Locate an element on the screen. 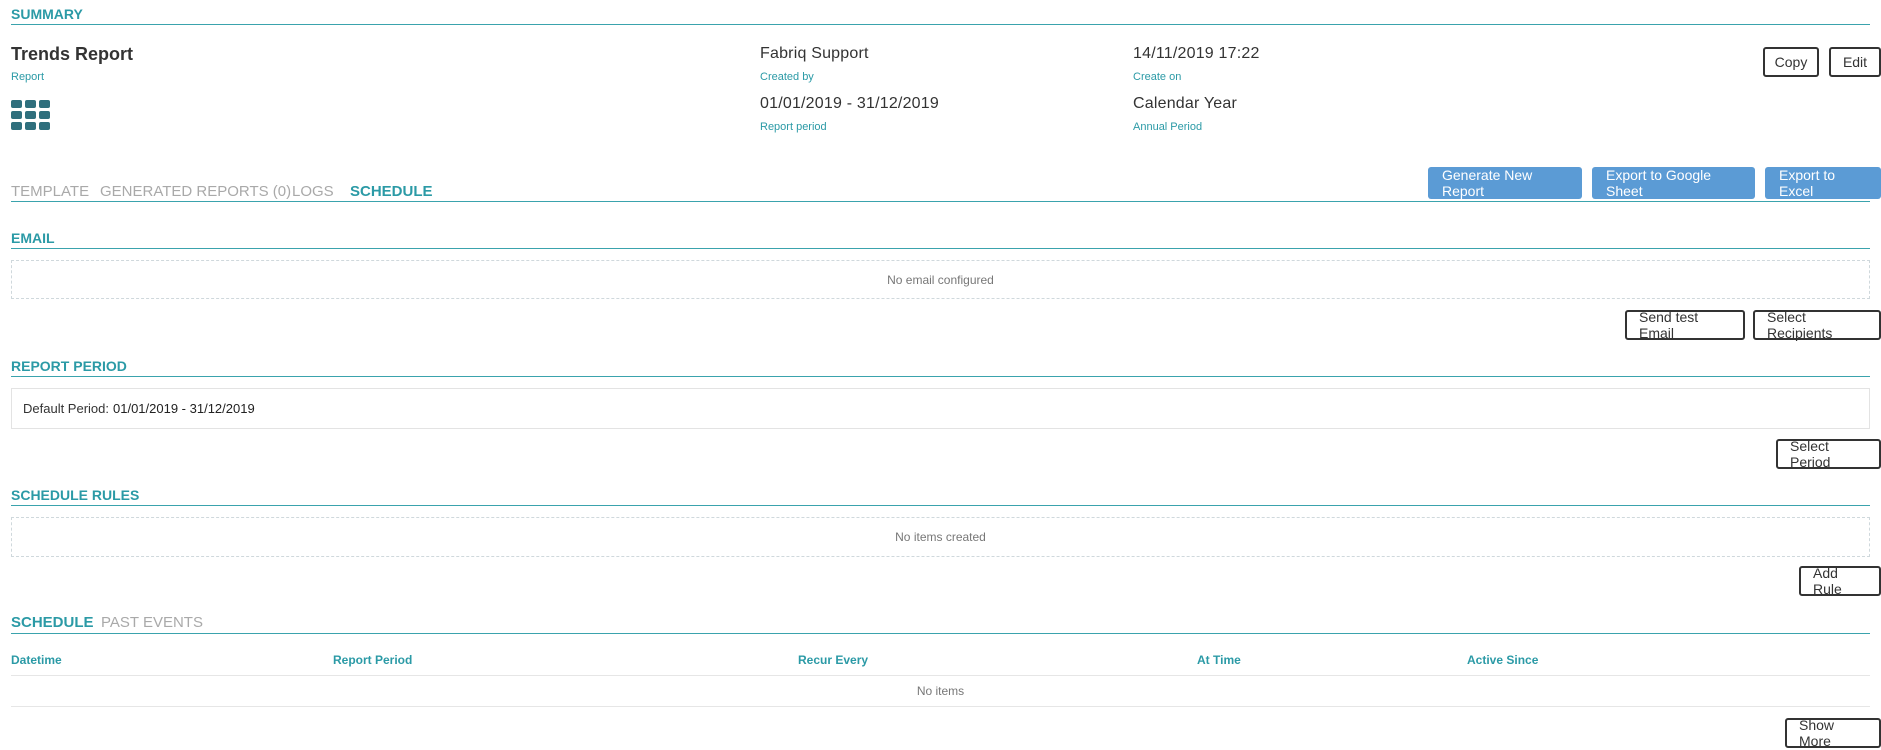  tab-generated-reports: GENERATED REPORTS (0) is located at coordinates (195, 191).